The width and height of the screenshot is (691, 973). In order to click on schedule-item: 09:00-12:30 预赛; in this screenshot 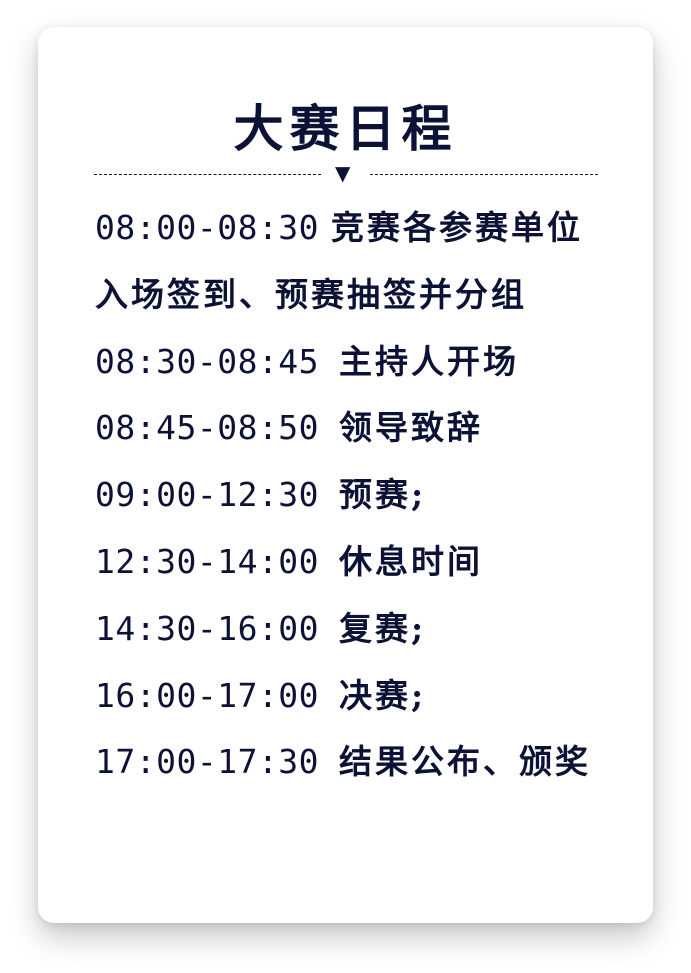, I will do `click(365, 503)`.